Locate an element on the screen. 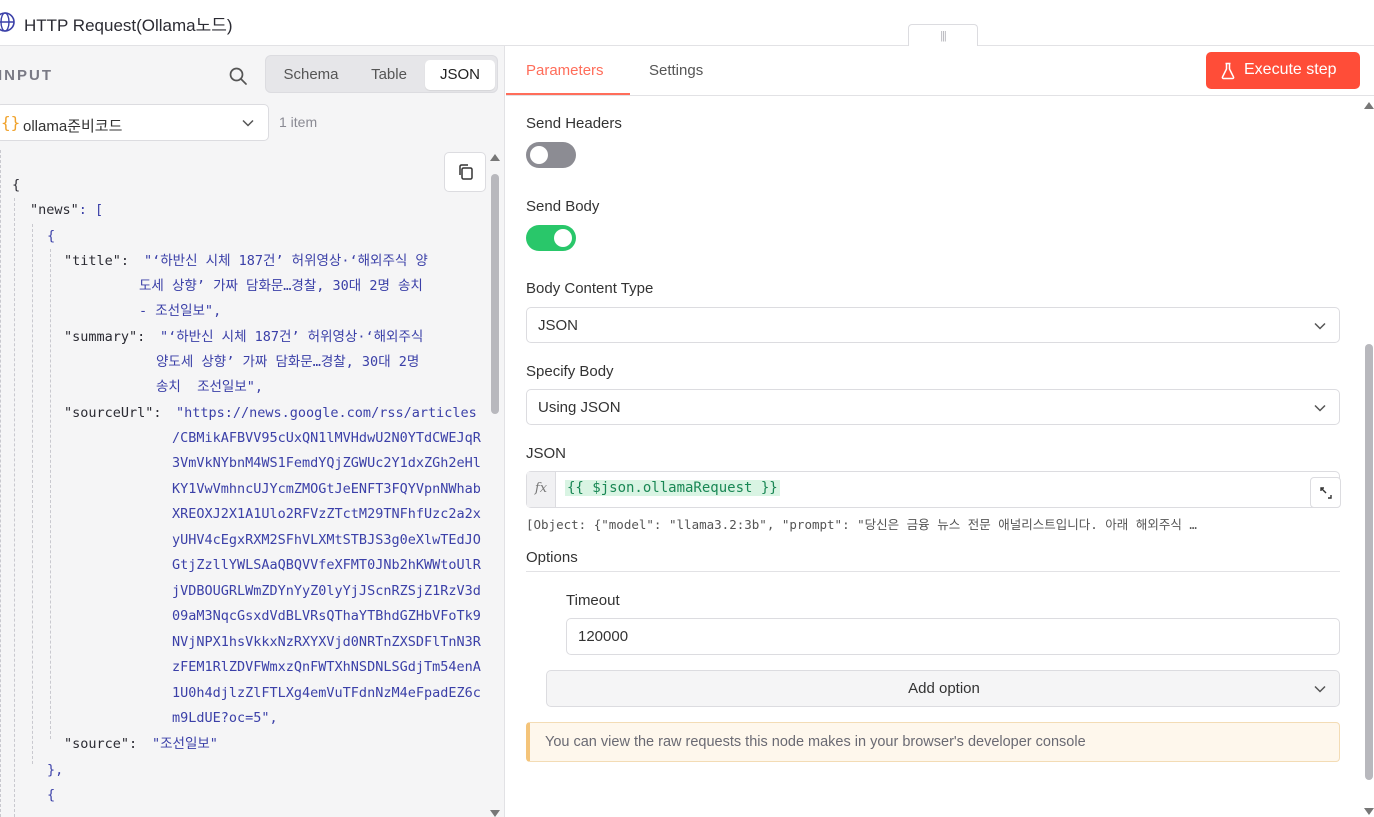  view-tabs: Schema Table JSON is located at coordinates (381, 74).